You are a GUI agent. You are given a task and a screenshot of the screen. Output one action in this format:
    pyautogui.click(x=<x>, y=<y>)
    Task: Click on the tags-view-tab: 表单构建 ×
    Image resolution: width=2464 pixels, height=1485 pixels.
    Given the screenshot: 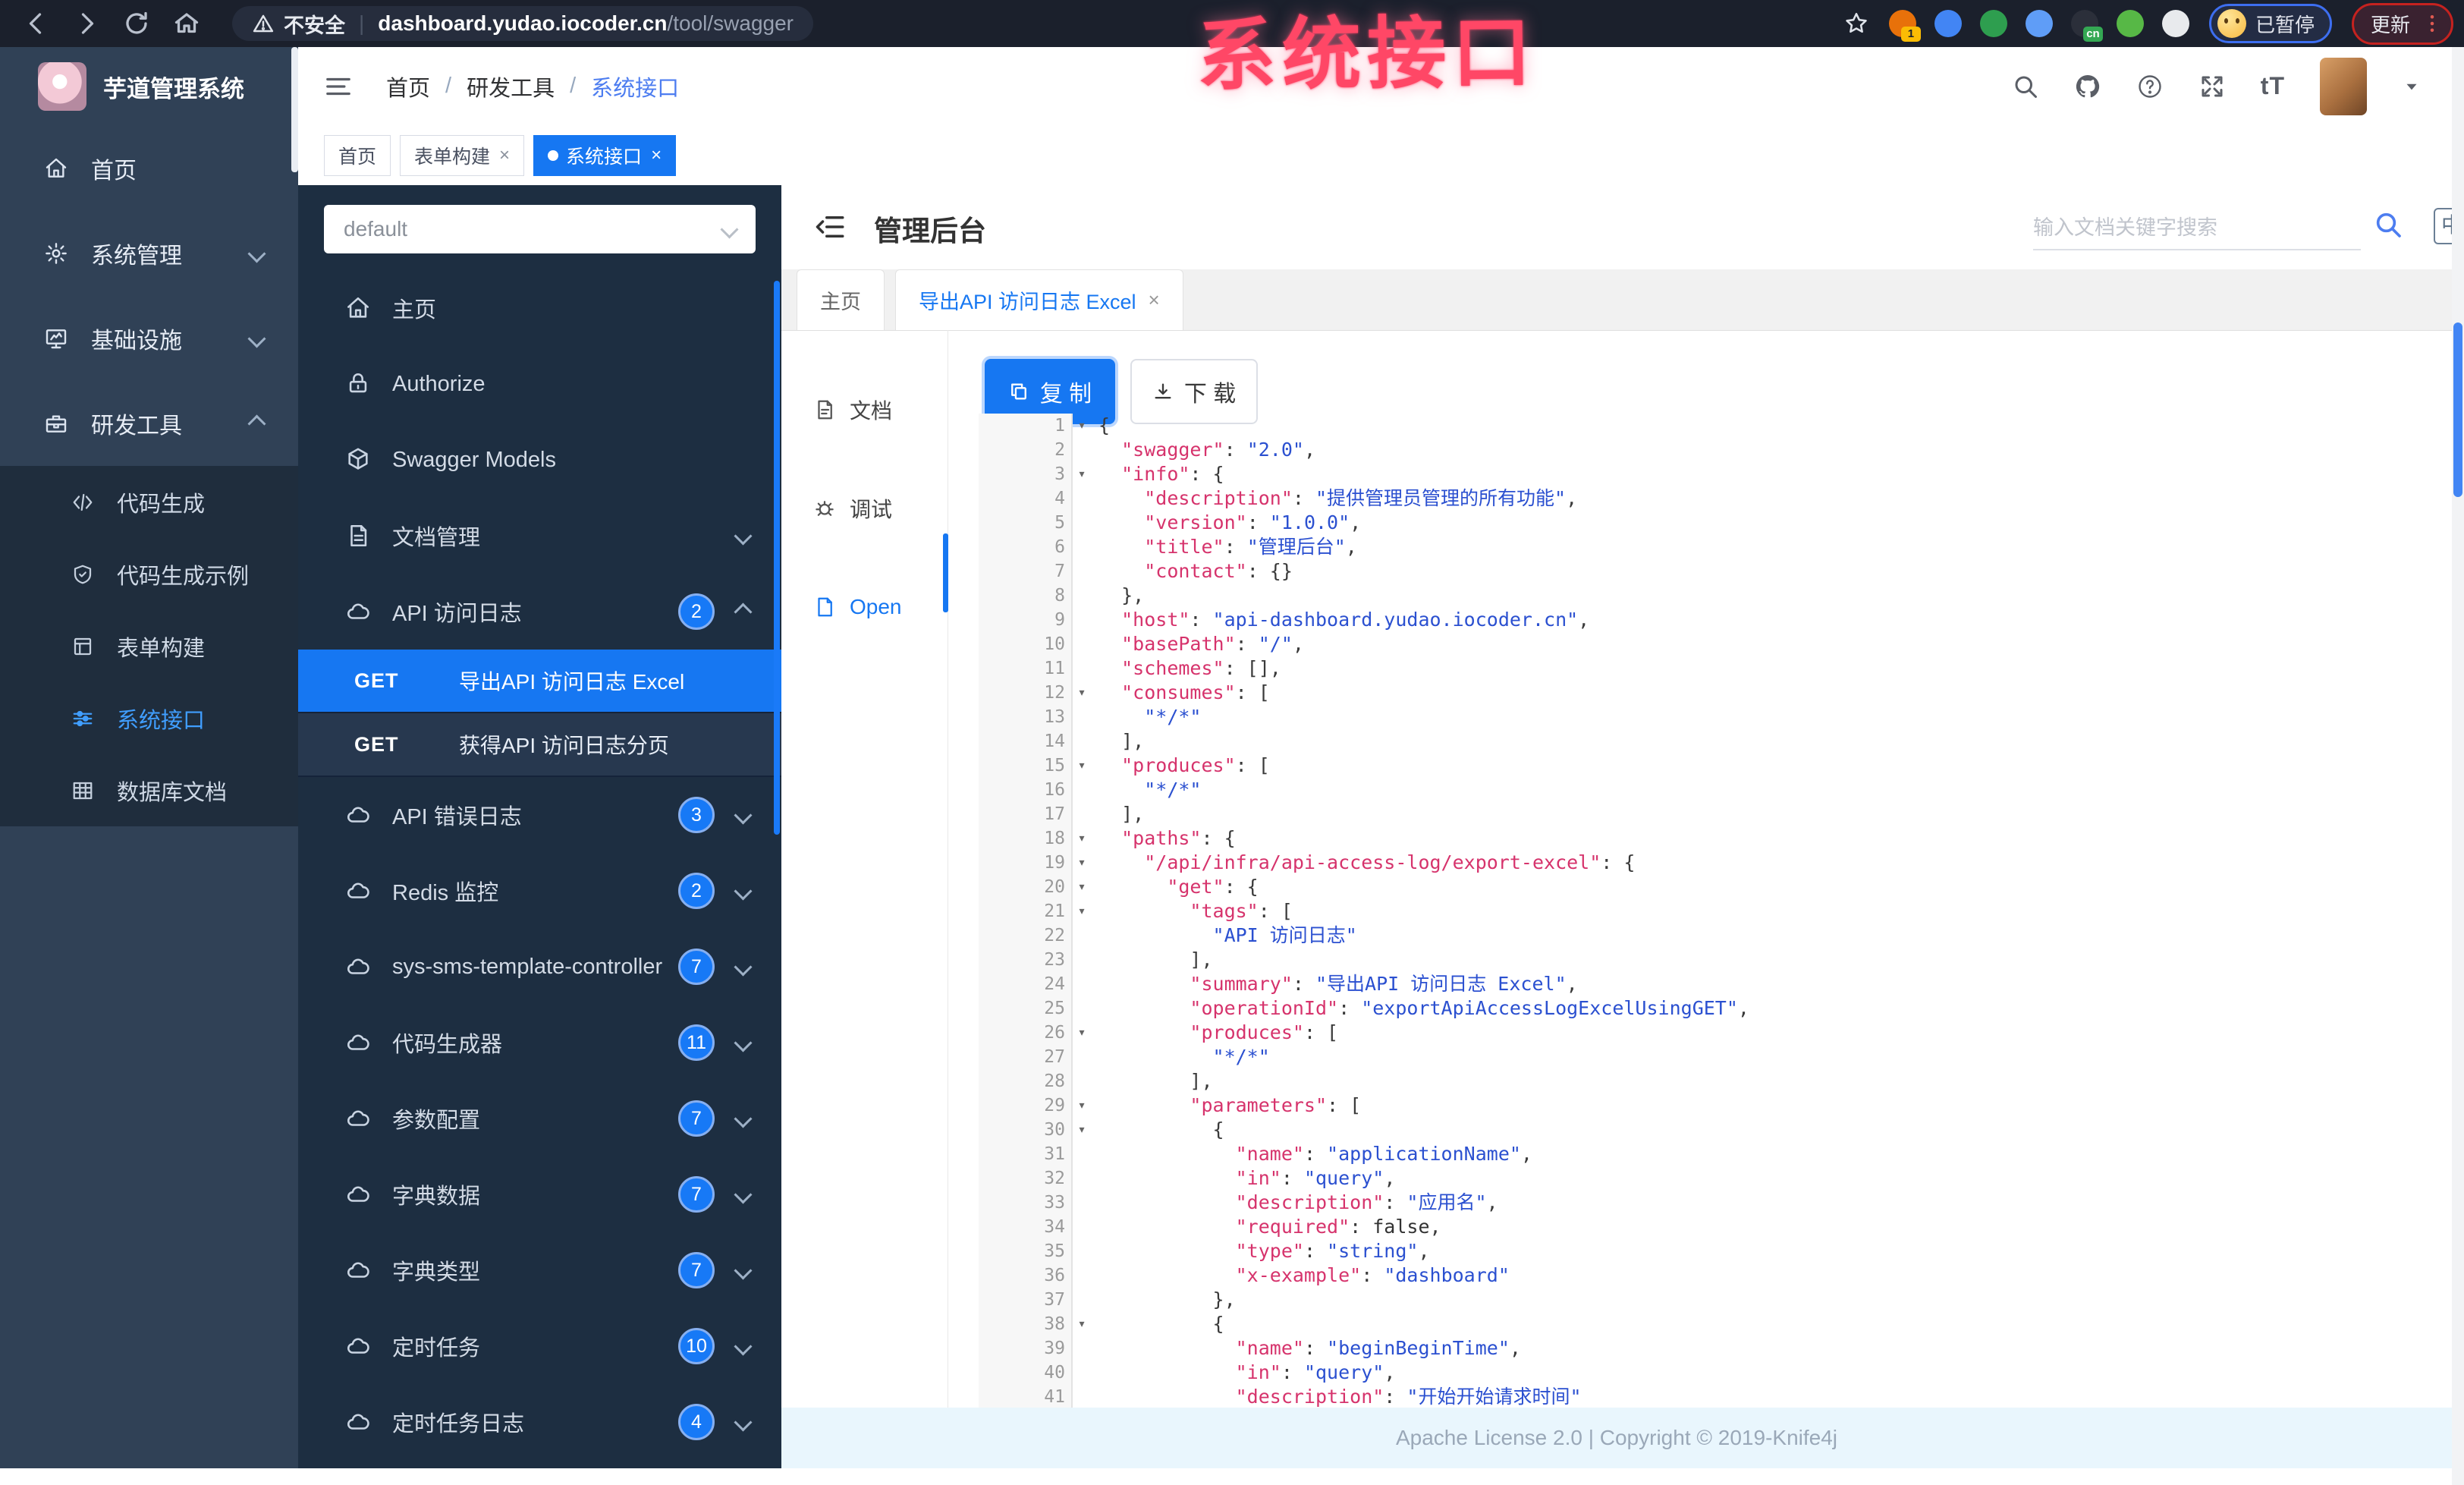 What is the action you would take?
    pyautogui.click(x=462, y=155)
    